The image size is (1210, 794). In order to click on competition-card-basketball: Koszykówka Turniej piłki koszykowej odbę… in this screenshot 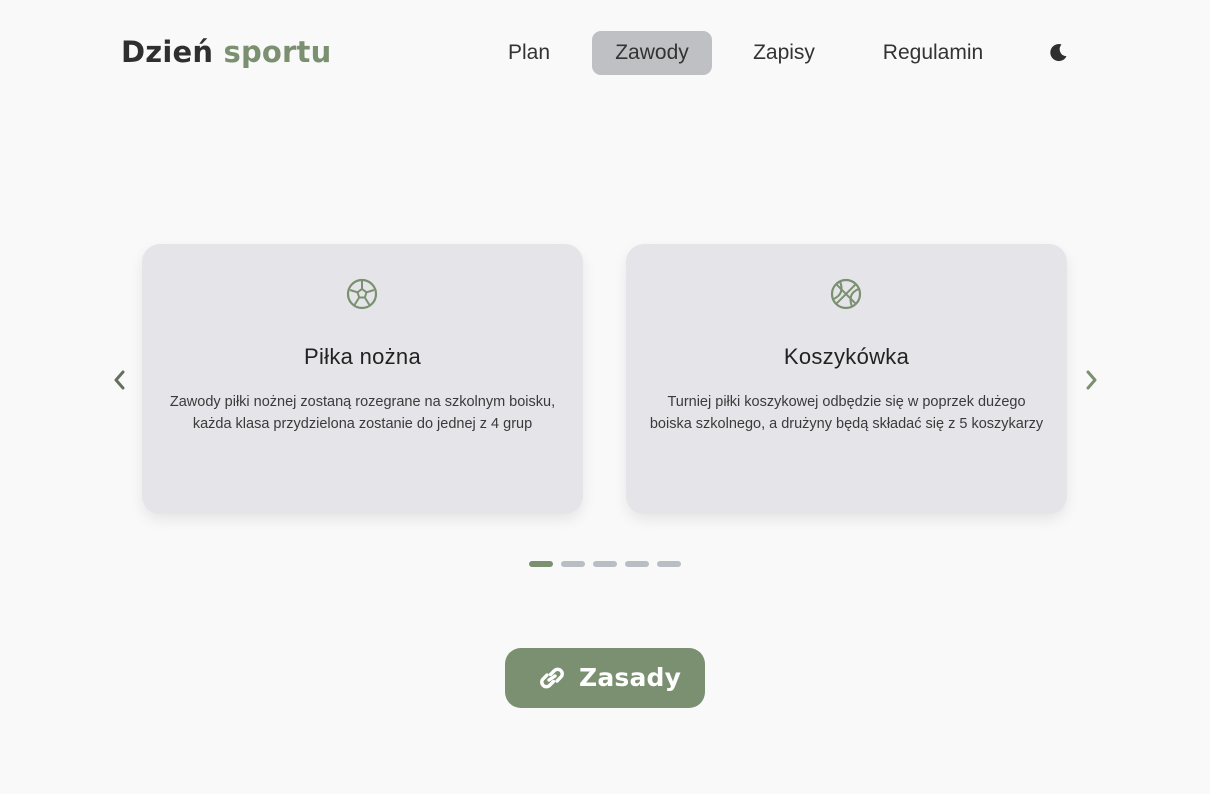, I will do `click(846, 379)`.